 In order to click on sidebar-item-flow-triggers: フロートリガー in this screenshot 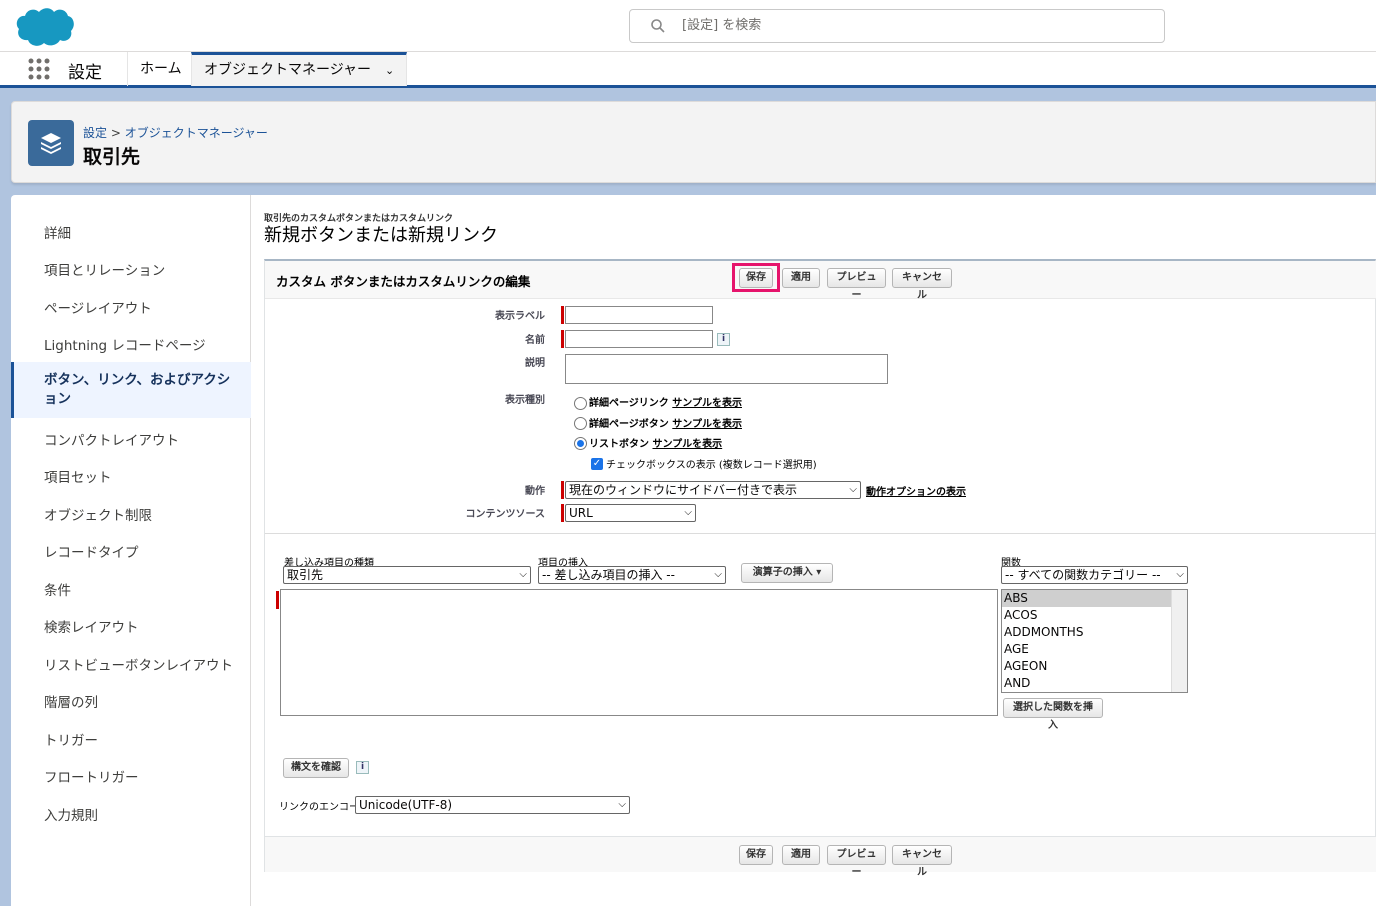, I will do `click(131, 776)`.